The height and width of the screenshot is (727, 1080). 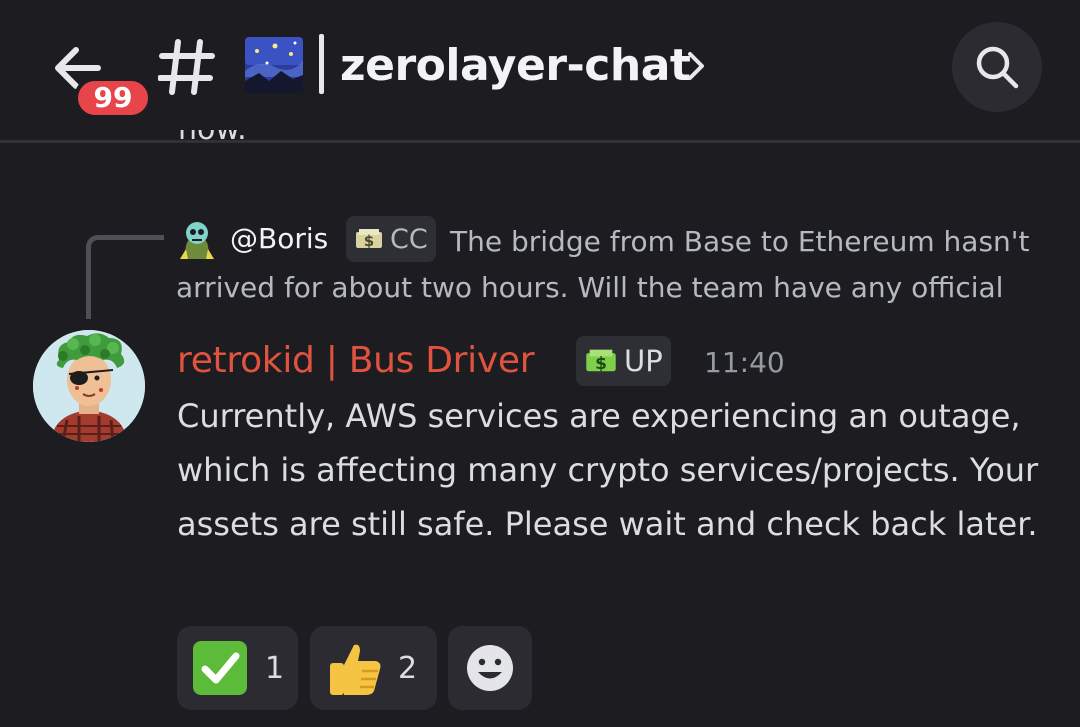 I want to click on search-button, so click(x=997, y=67).